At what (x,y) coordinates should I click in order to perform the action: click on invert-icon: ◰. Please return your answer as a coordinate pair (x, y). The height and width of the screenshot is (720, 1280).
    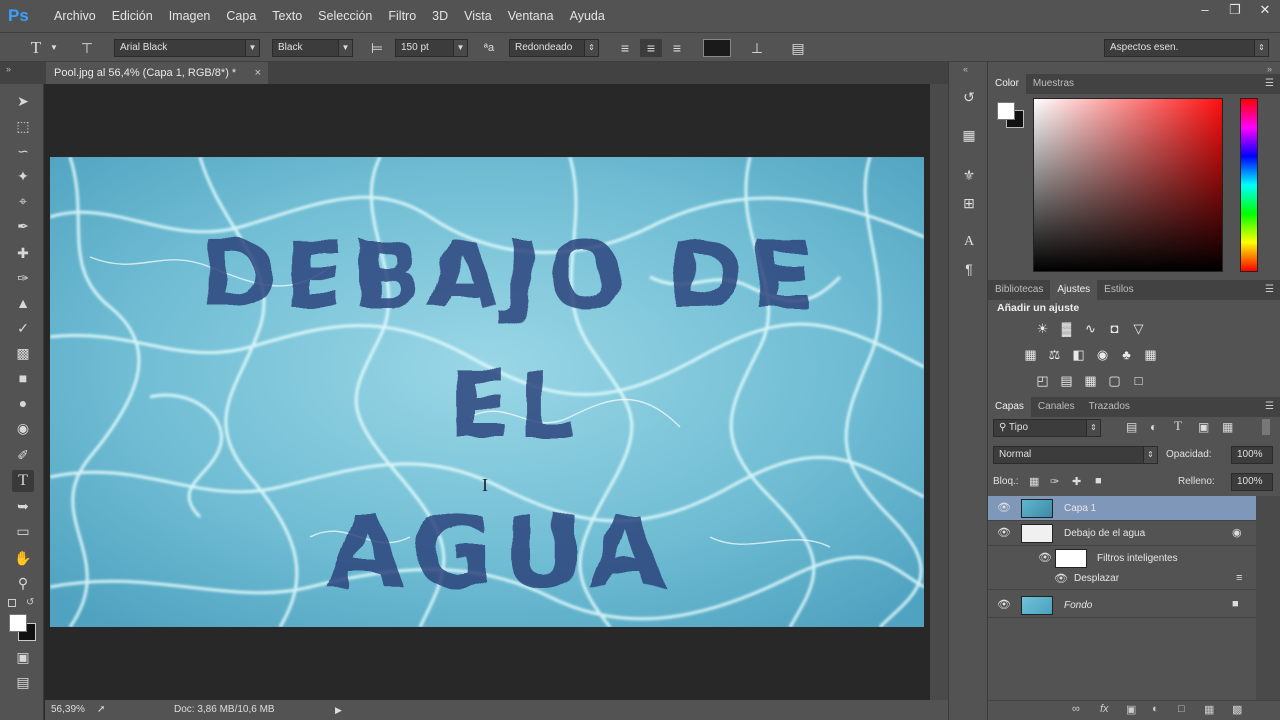
    Looking at the image, I should click on (1042, 380).